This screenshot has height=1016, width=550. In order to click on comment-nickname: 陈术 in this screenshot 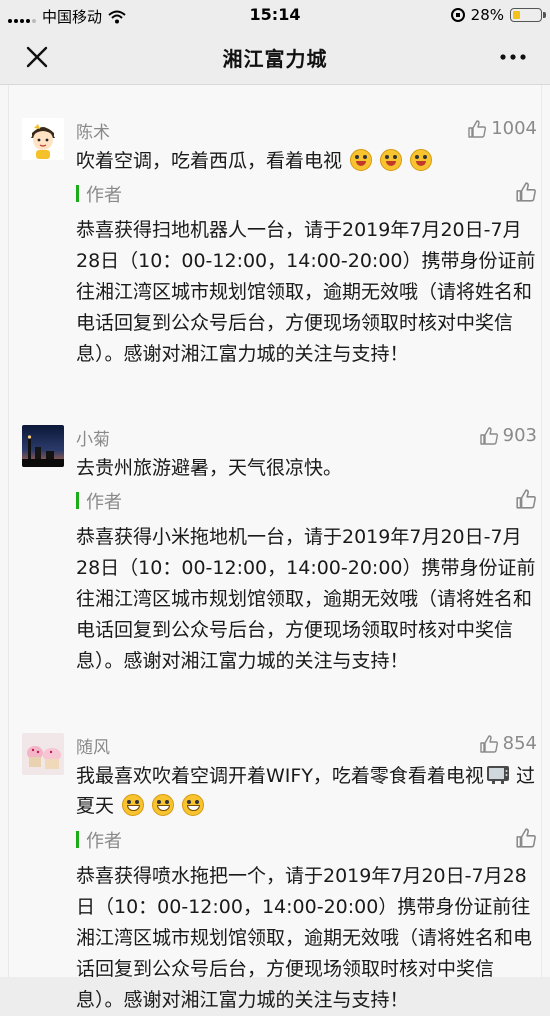, I will do `click(93, 133)`.